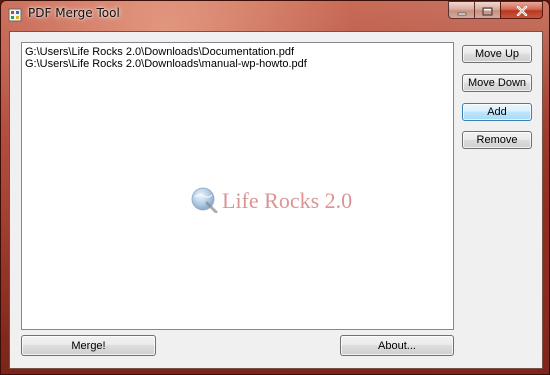  What do you see at coordinates (15, 14) in the screenshot?
I see `app-icon` at bounding box center [15, 14].